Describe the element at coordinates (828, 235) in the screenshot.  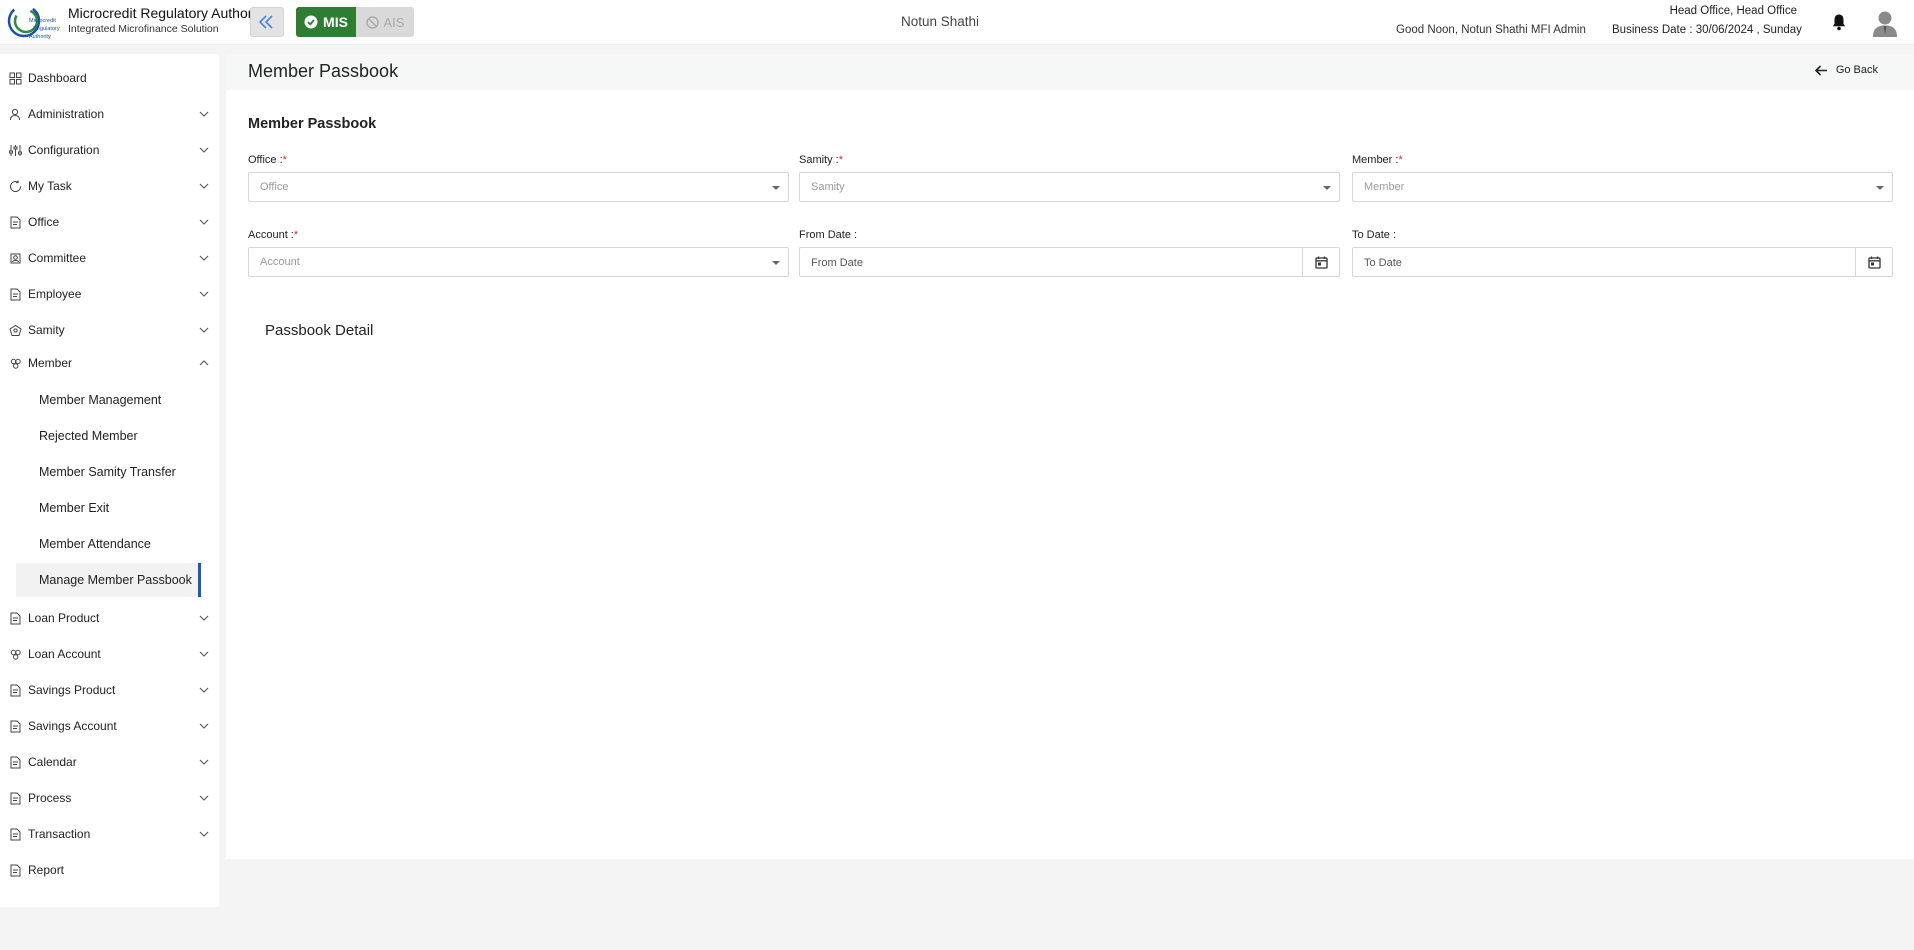
I see `from-date-label: From Date :` at that location.